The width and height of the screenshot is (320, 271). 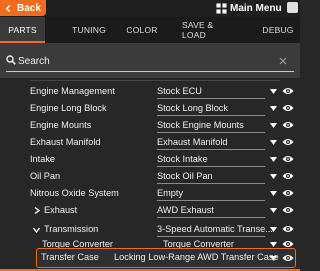 What do you see at coordinates (208, 30) in the screenshot?
I see `tab-save-load: SAVE & LOAD` at bounding box center [208, 30].